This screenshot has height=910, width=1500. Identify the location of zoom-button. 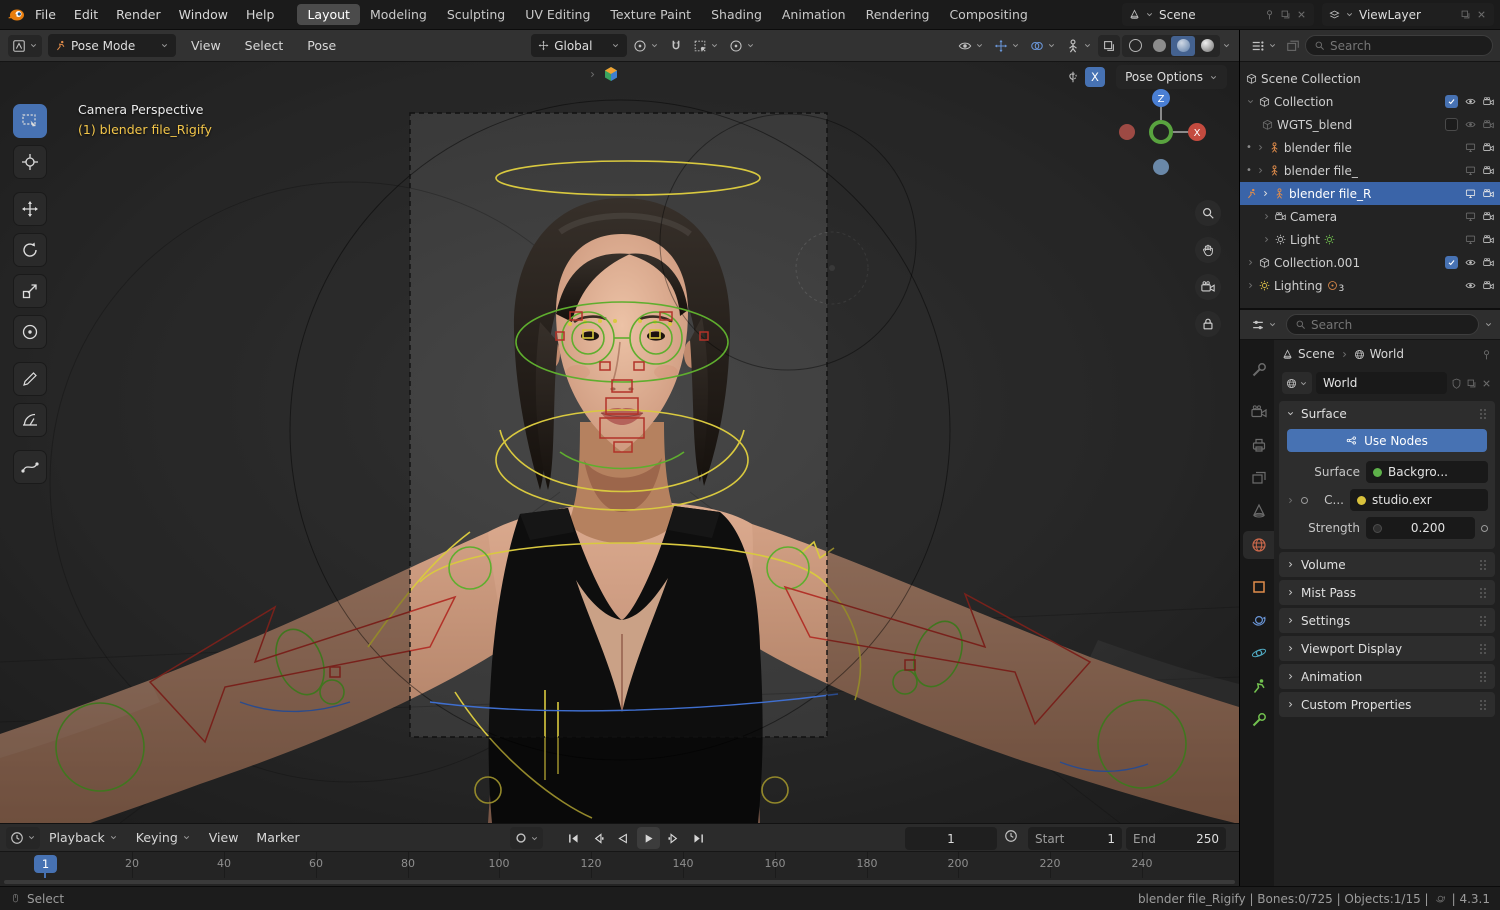
(1208, 213).